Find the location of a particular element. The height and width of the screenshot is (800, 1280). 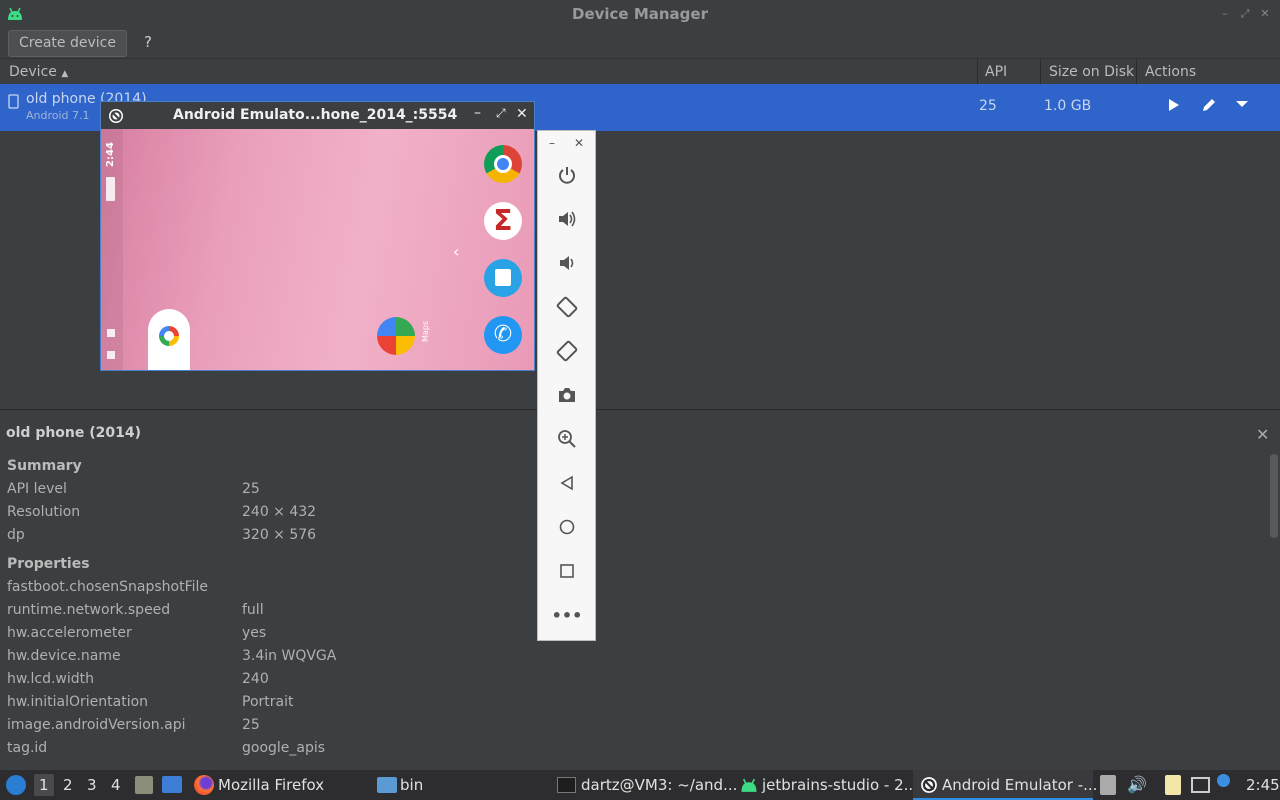

toolbar-close-icon: ✕ is located at coordinates (579, 143).